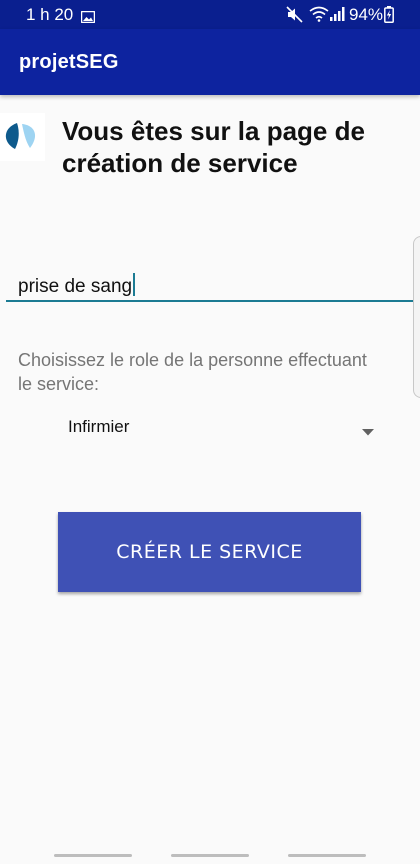  Describe the element at coordinates (217, 427) in the screenshot. I see `role-select: Infirmier` at that location.